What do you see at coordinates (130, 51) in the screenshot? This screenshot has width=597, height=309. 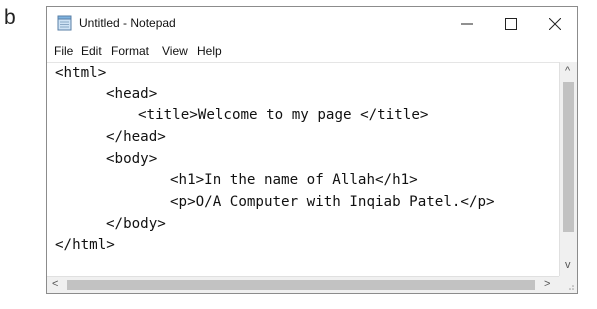 I see `menu-format: Format` at bounding box center [130, 51].